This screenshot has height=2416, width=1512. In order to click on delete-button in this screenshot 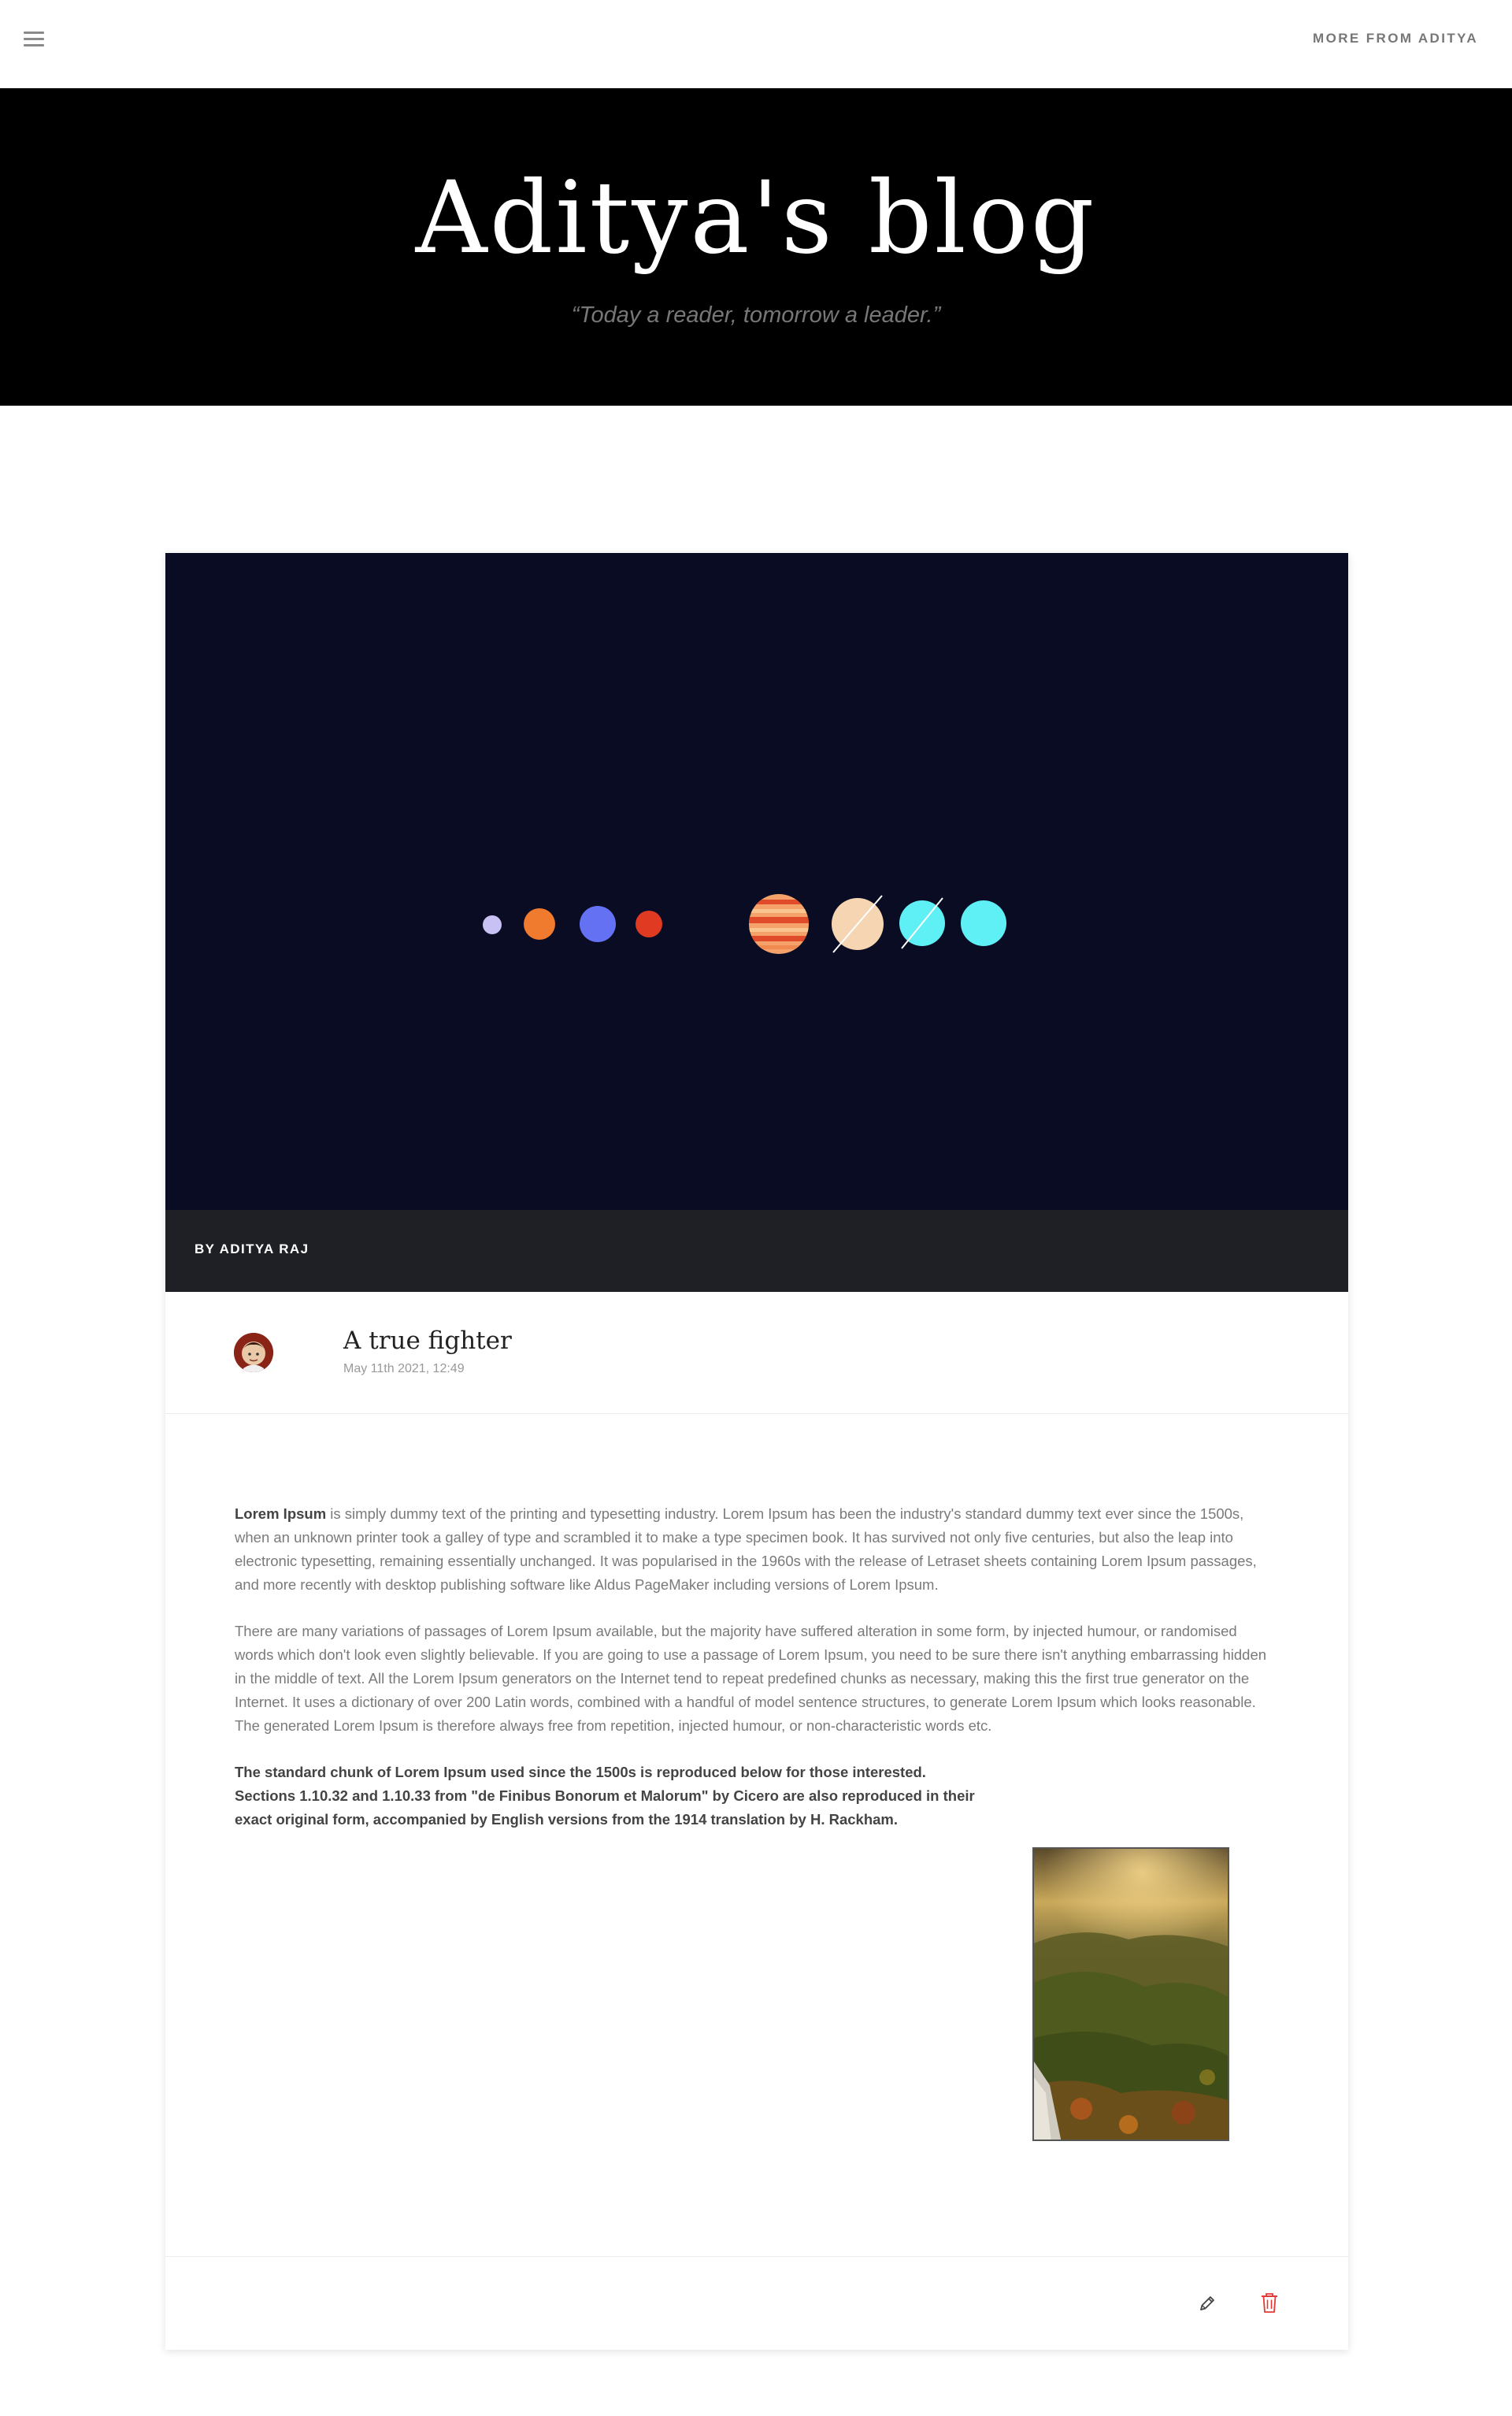, I will do `click(1269, 2303)`.